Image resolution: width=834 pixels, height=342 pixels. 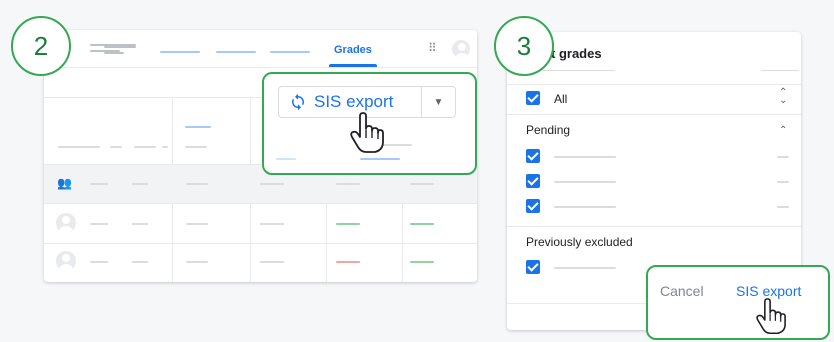 I want to click on account-avatar, so click(x=461, y=49).